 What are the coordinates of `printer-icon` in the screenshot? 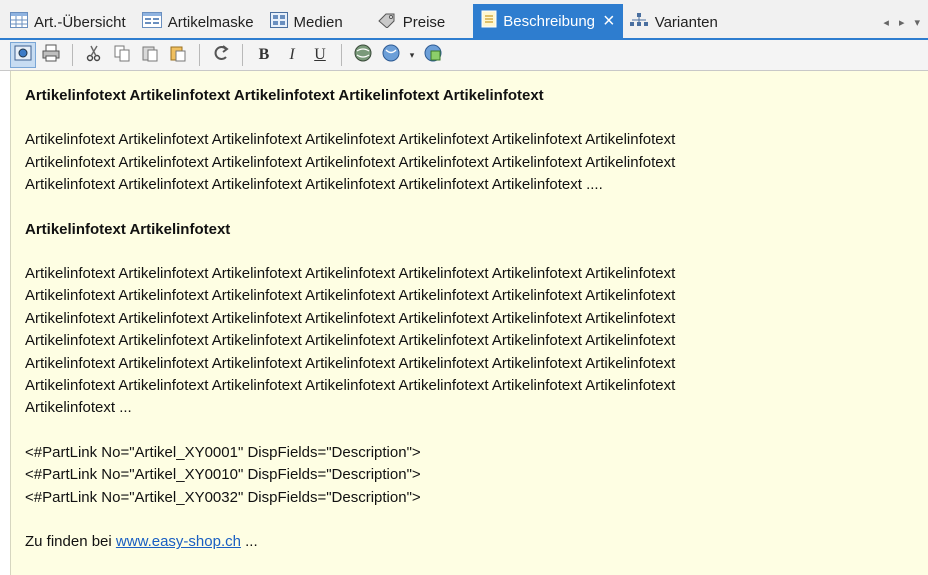 It's located at (51, 55).